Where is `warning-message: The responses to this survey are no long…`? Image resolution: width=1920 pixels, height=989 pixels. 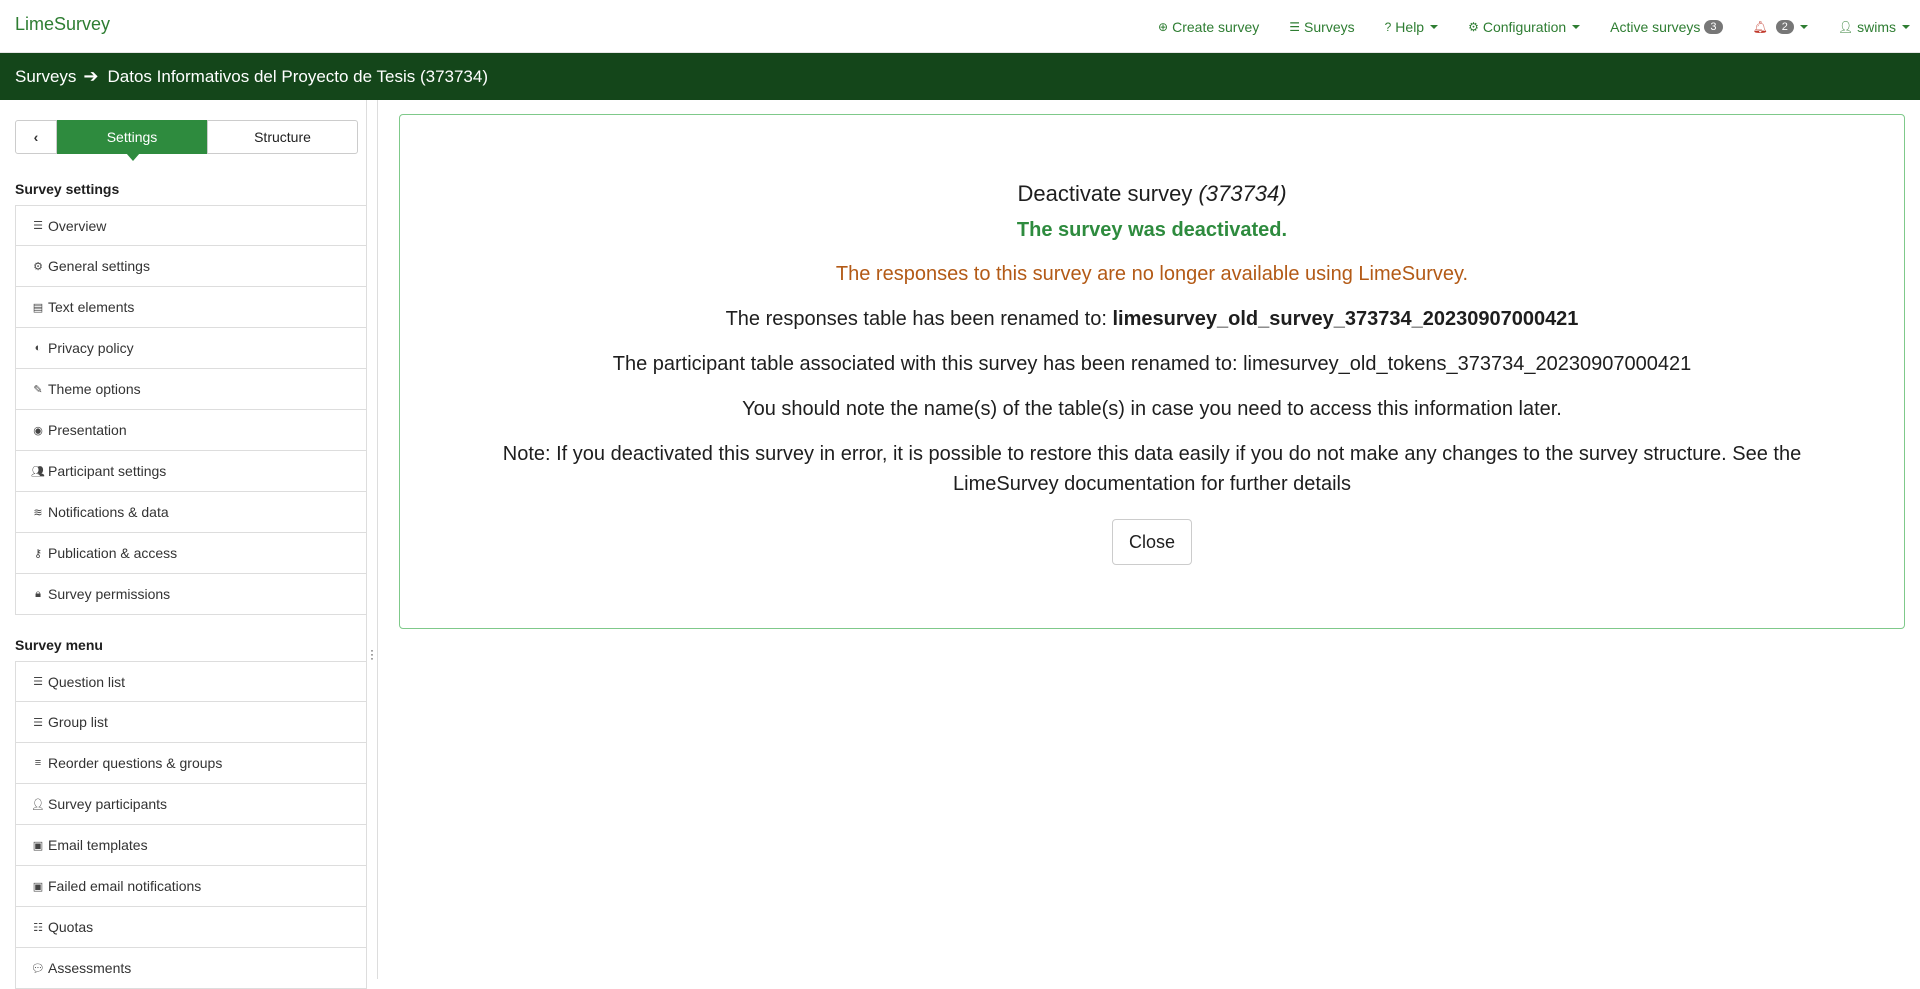
warning-message: The responses to this survey are no long… is located at coordinates (1152, 274).